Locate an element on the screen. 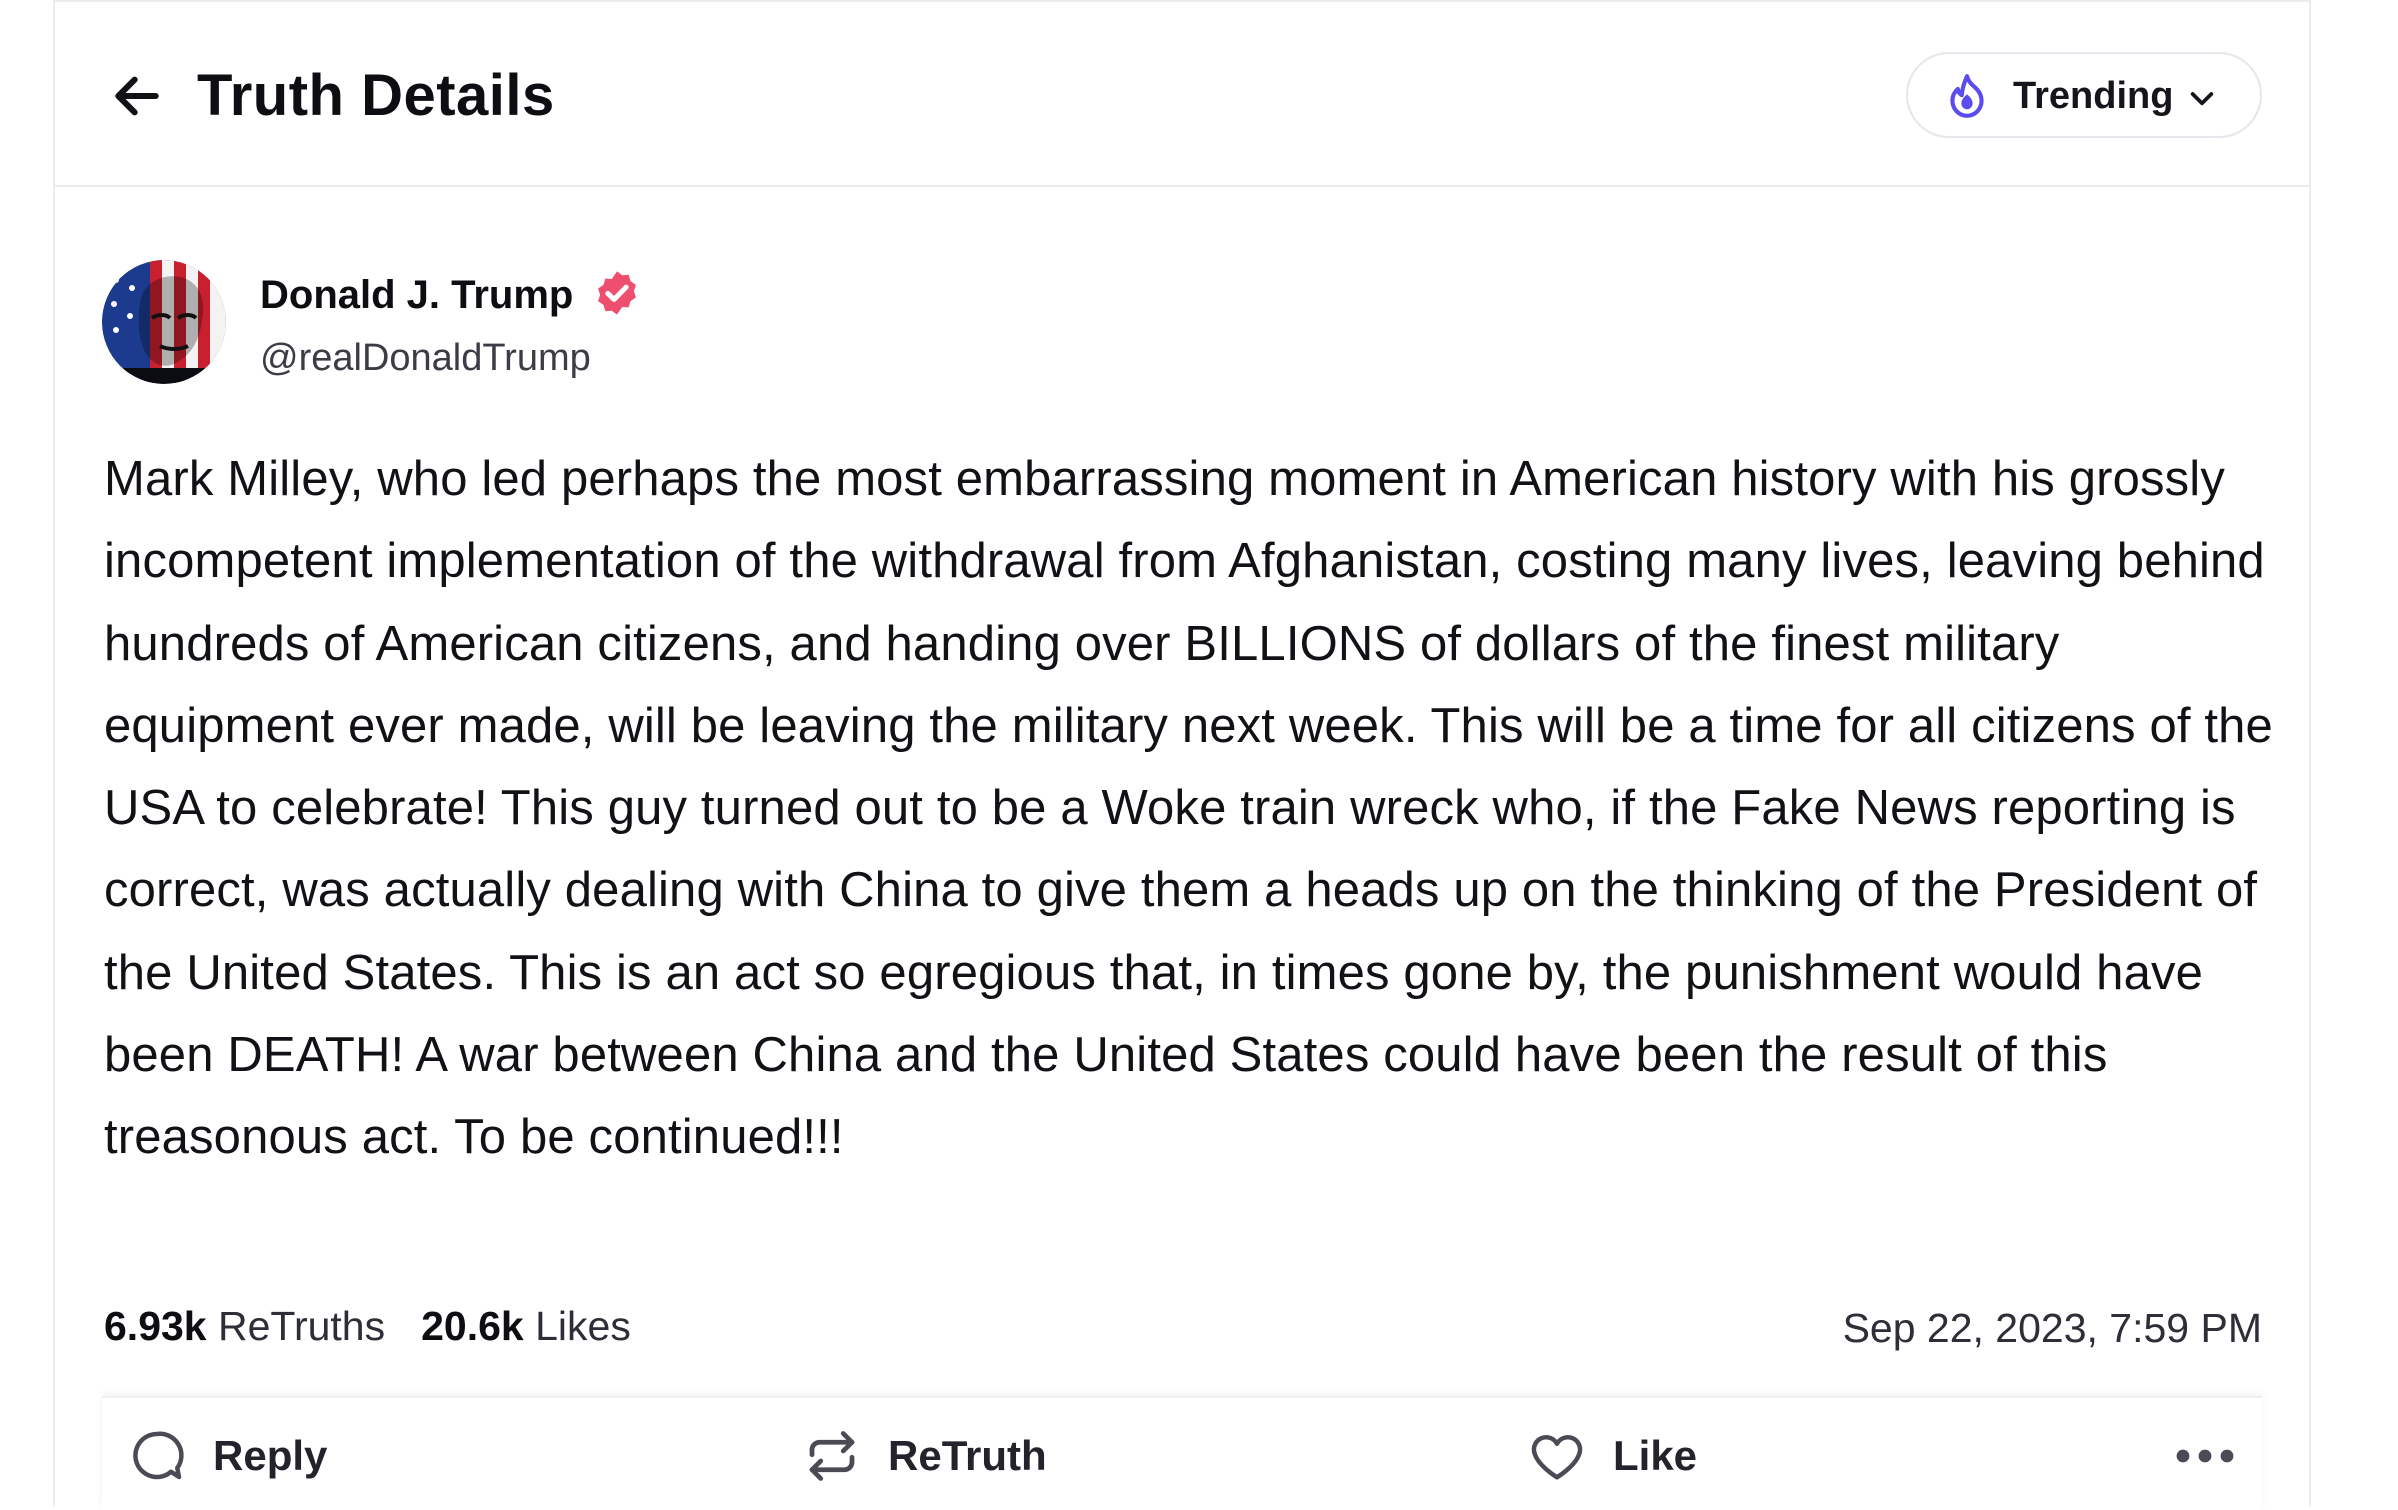  retruth-button: ReTruth is located at coordinates (924, 1456).